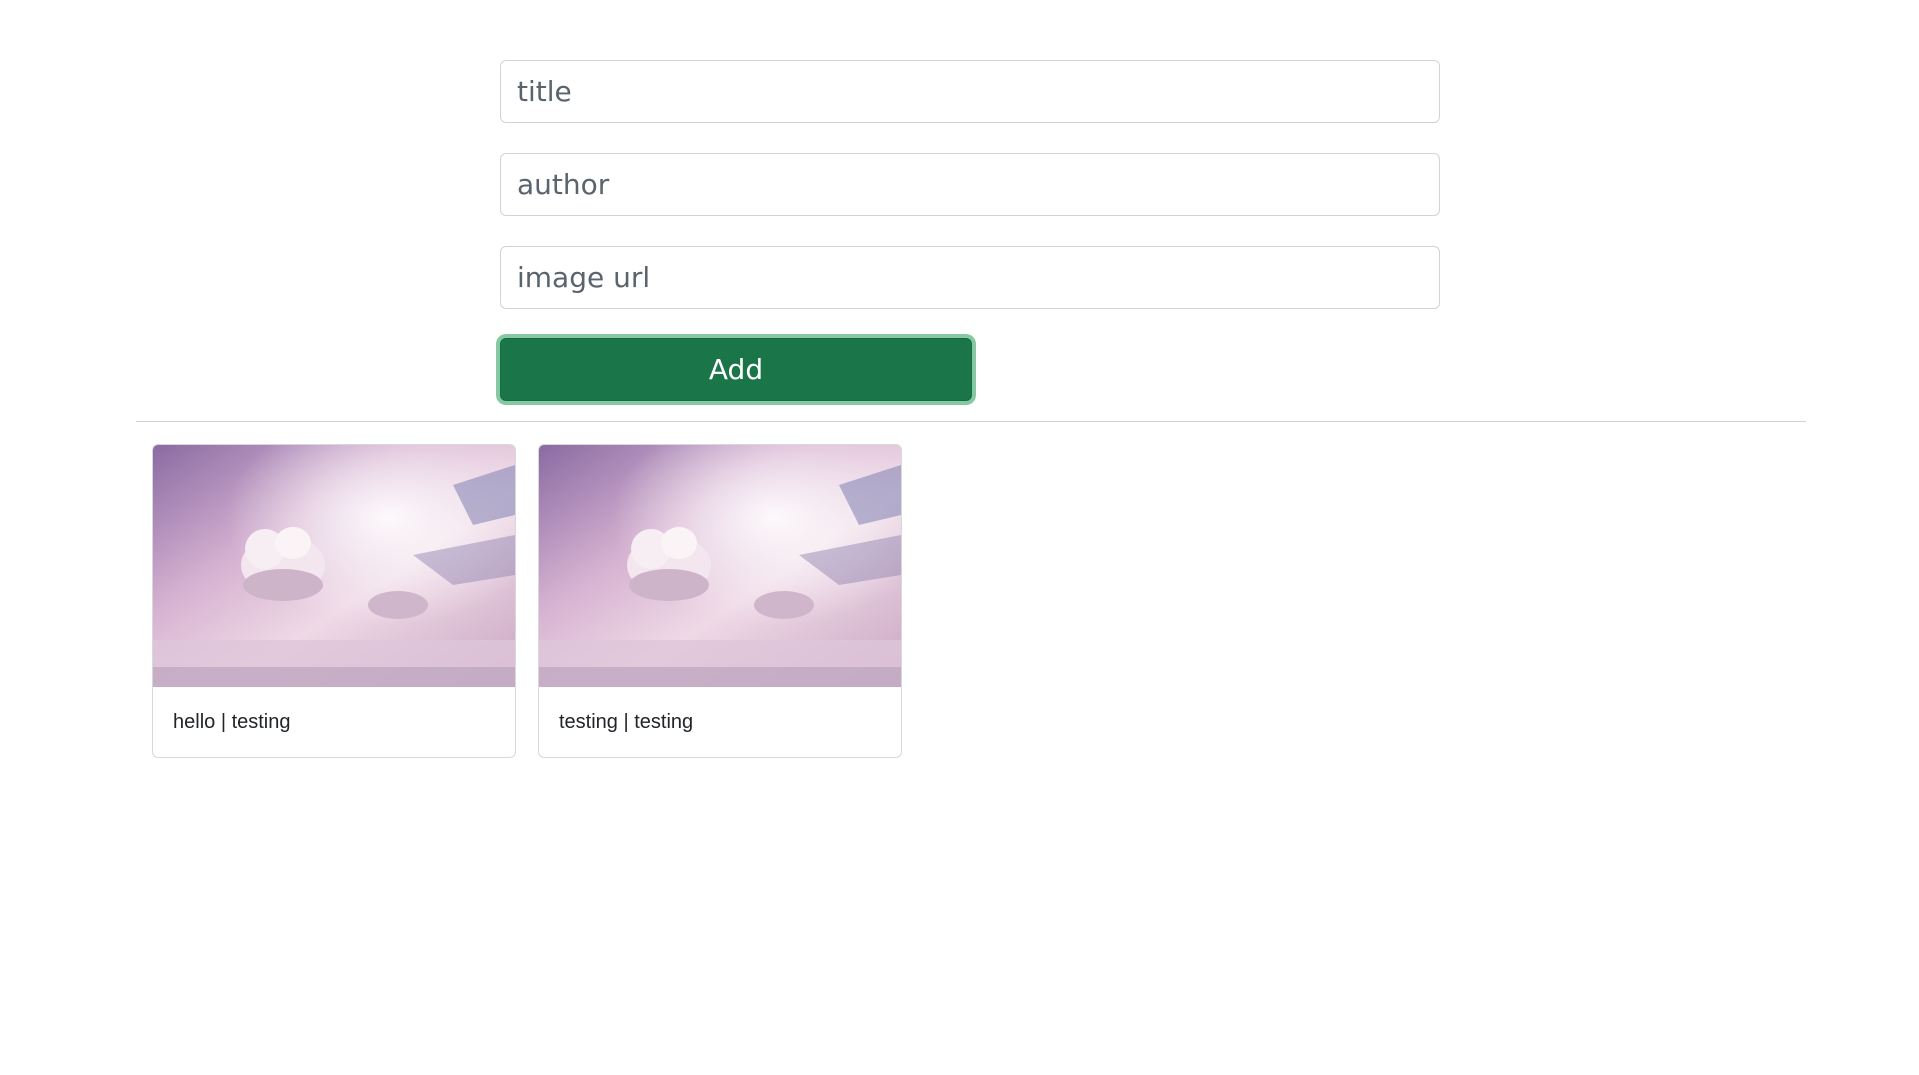 The width and height of the screenshot is (1919, 1075). I want to click on post-card: hello | testing, so click(334, 601).